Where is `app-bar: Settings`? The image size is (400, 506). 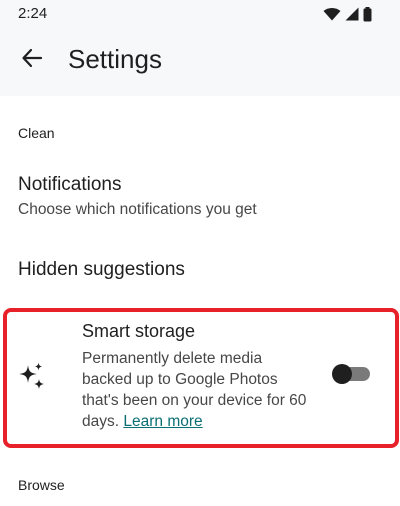
app-bar: Settings is located at coordinates (200, 59).